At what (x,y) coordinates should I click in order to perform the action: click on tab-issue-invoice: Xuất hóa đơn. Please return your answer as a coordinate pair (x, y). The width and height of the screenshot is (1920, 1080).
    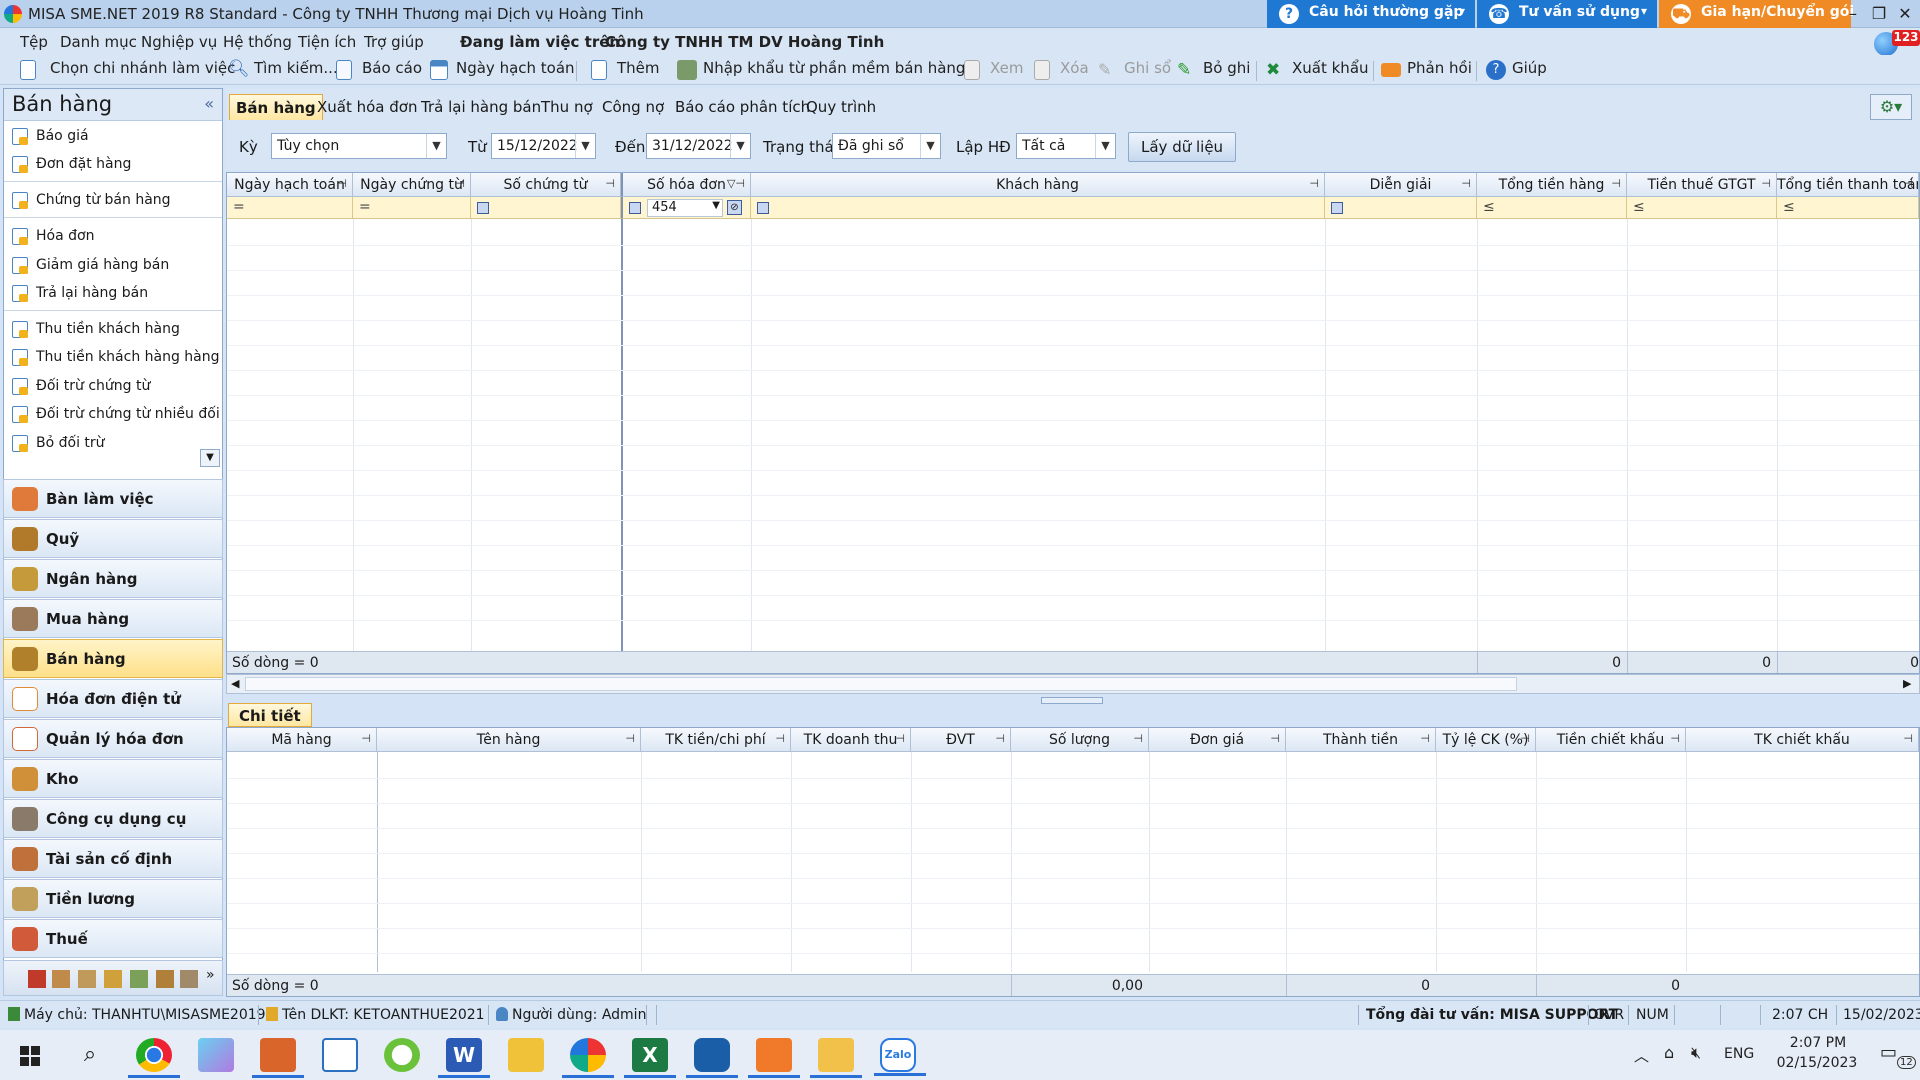
    Looking at the image, I should click on (367, 107).